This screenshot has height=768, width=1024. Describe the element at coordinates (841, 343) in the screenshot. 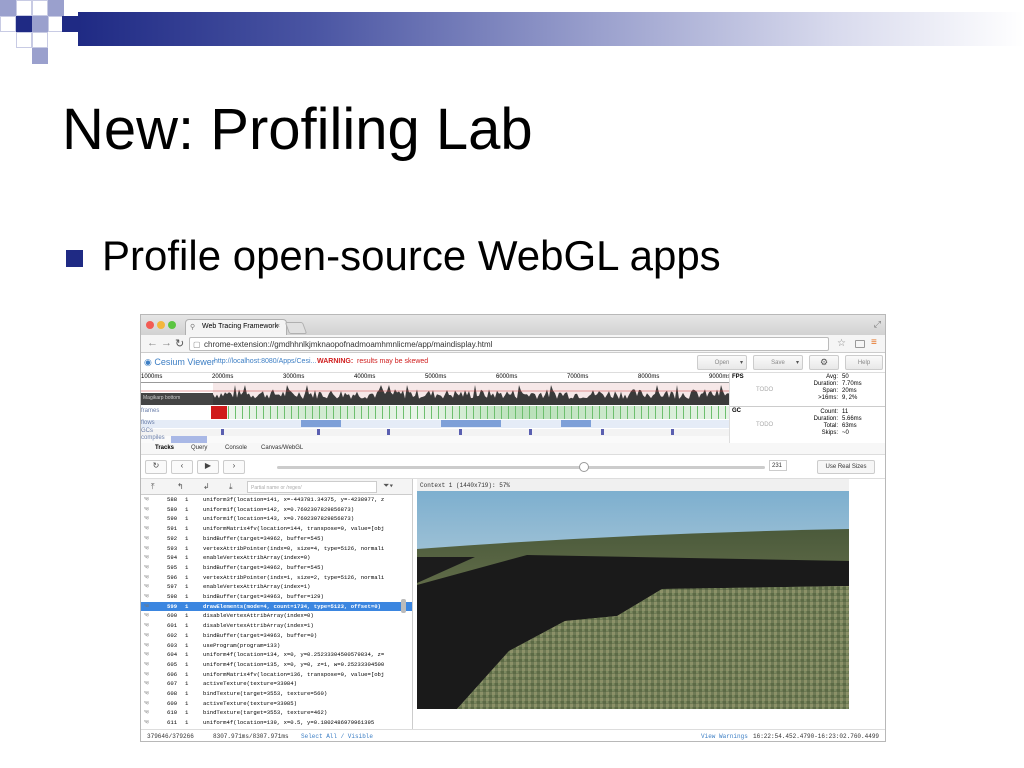

I see `bookmark-star-icon: ☆` at that location.